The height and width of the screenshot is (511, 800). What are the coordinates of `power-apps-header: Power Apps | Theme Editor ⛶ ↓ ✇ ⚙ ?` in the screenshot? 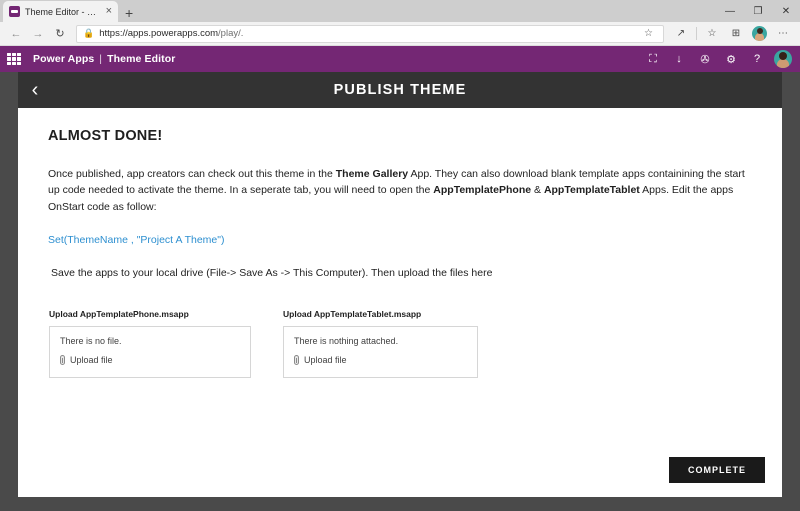 It's located at (400, 59).